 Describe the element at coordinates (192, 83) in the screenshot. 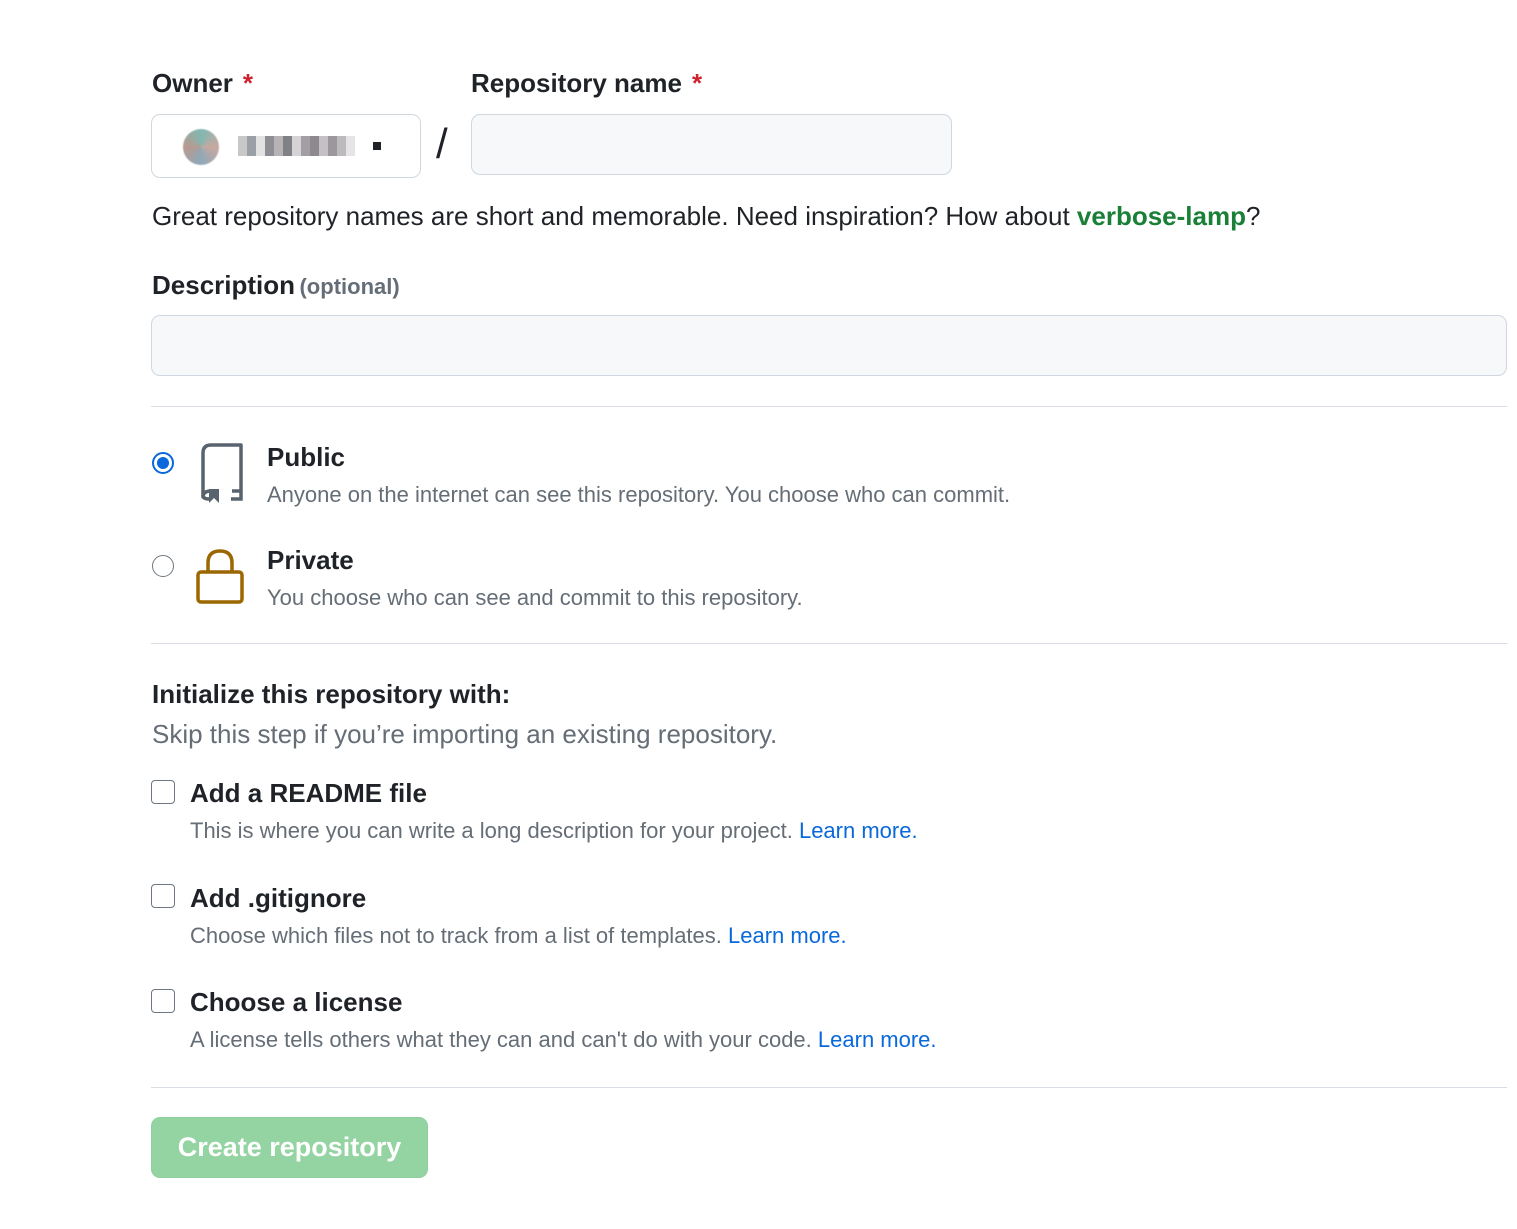

I see `owner-label-text: Owner` at that location.